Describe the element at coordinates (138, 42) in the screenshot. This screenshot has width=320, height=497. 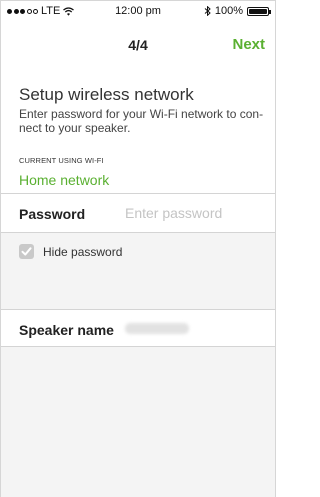
I see `navigation-bar: 4/4 Next` at that location.